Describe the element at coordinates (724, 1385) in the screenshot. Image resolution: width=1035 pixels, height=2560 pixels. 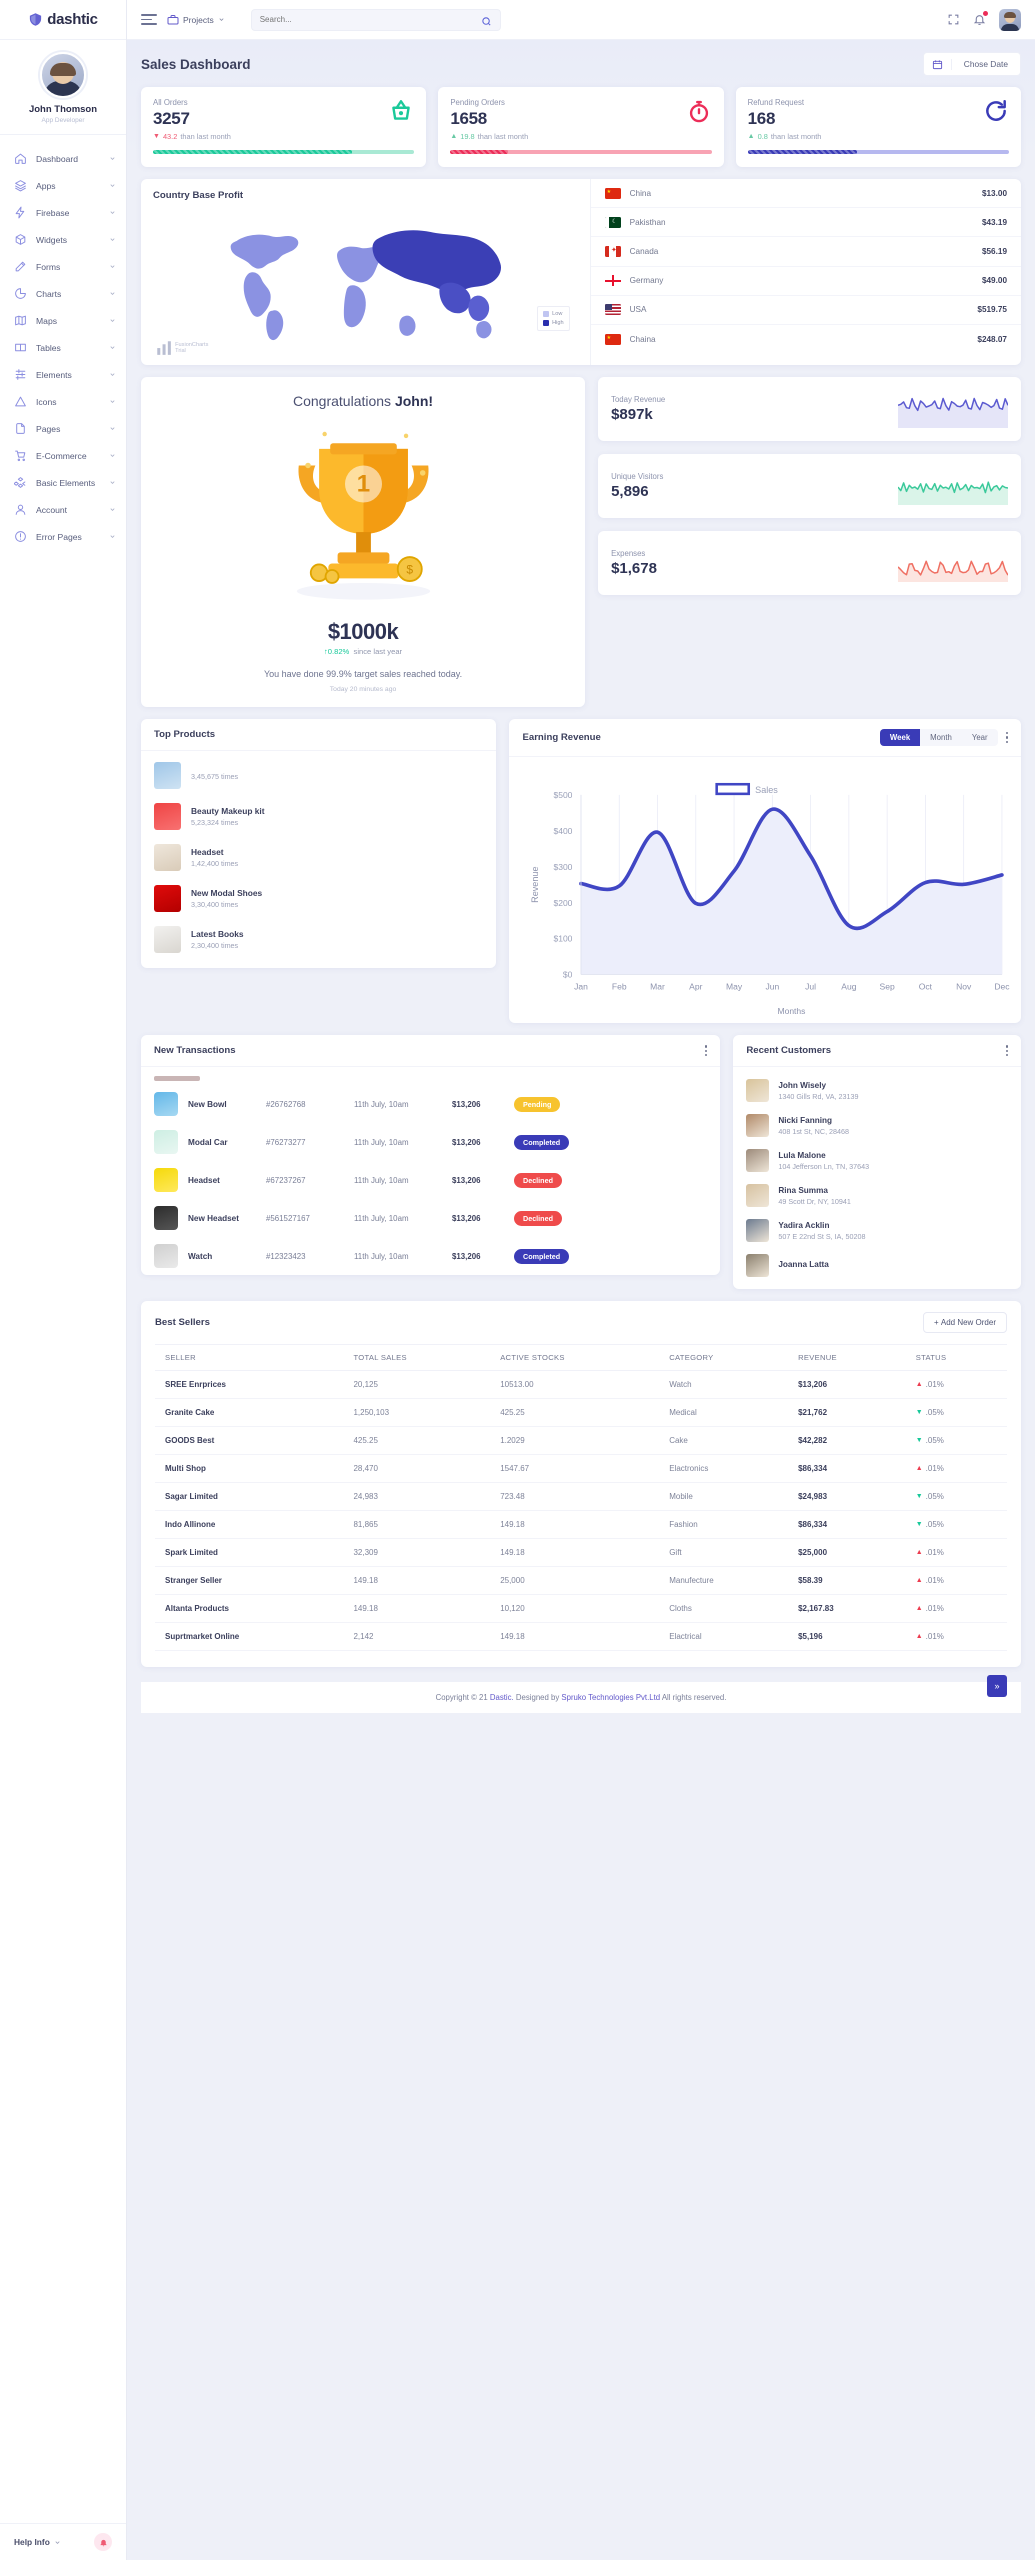
I see `cell-category: Watch` at that location.